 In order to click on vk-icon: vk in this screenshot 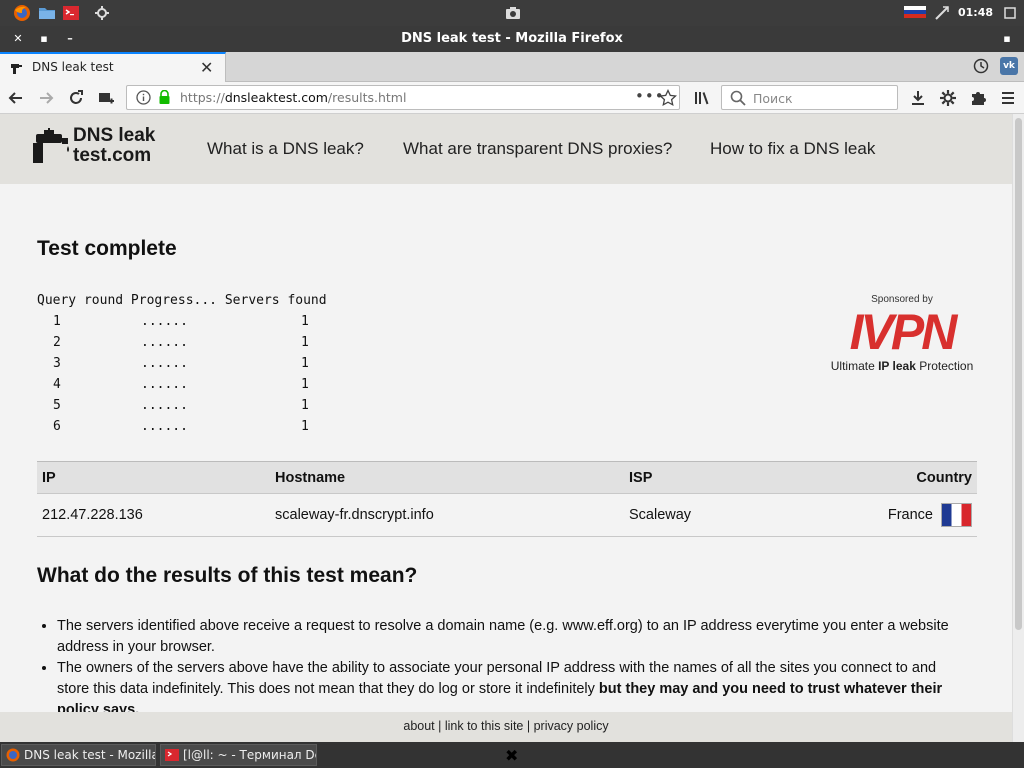, I will do `click(1009, 66)`.